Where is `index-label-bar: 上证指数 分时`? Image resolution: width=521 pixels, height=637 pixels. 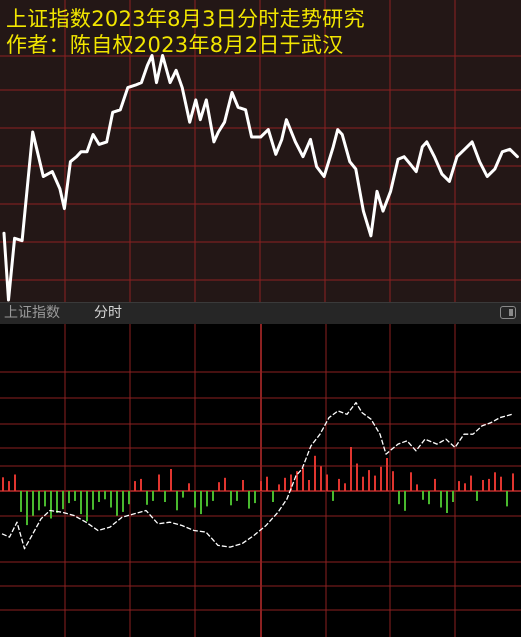 index-label-bar: 上证指数 分时 is located at coordinates (260, 313).